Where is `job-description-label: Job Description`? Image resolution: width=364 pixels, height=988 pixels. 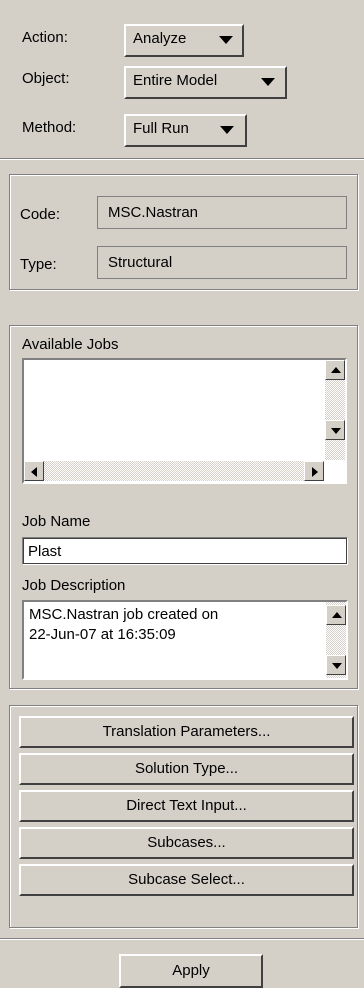
job-description-label: Job Description is located at coordinates (74, 585).